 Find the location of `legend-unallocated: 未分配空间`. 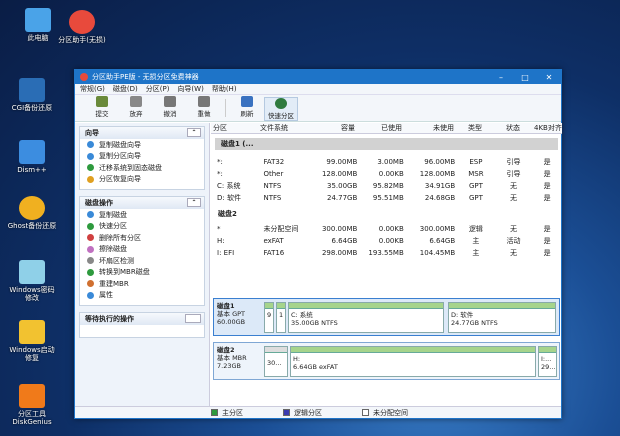

legend-unallocated: 未分配空间 is located at coordinates (385, 413).